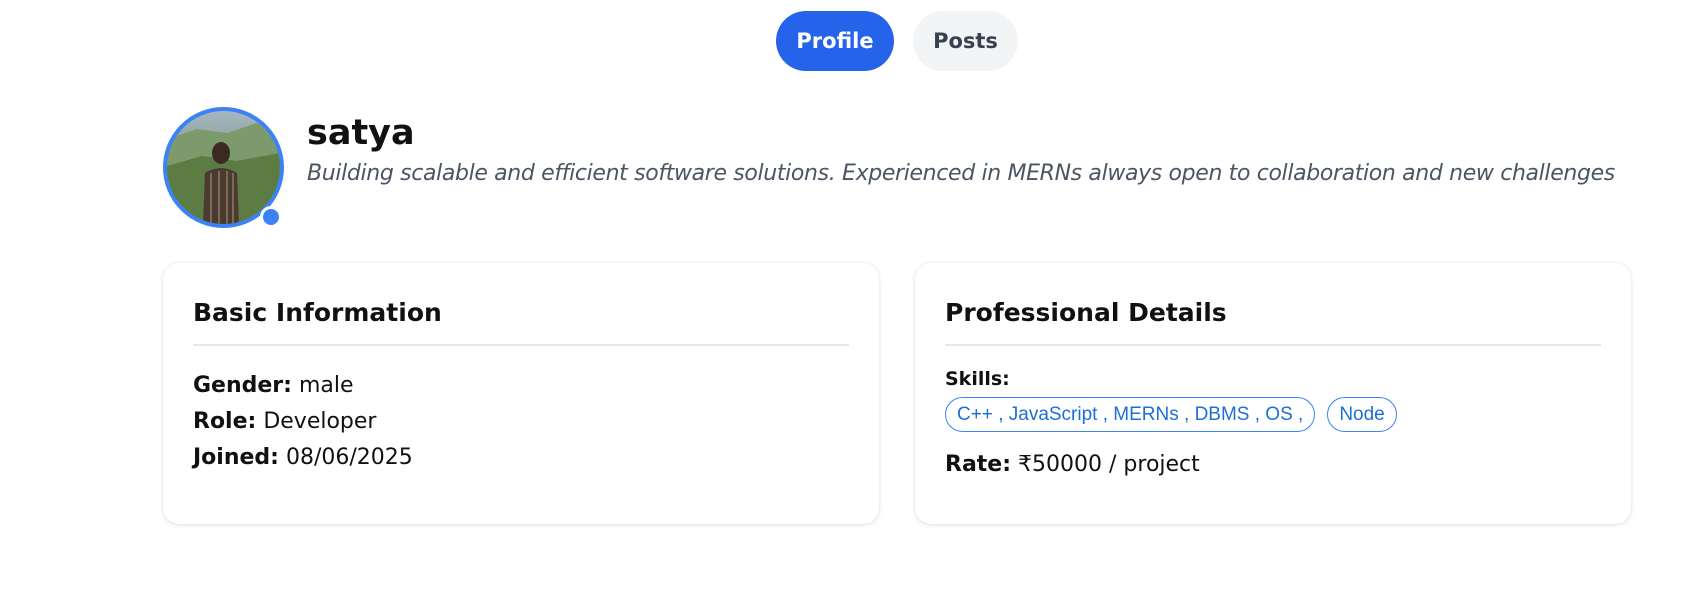 The image size is (1681, 590). What do you see at coordinates (1109, 464) in the screenshot?
I see `rate-value: ₹50000 / project` at bounding box center [1109, 464].